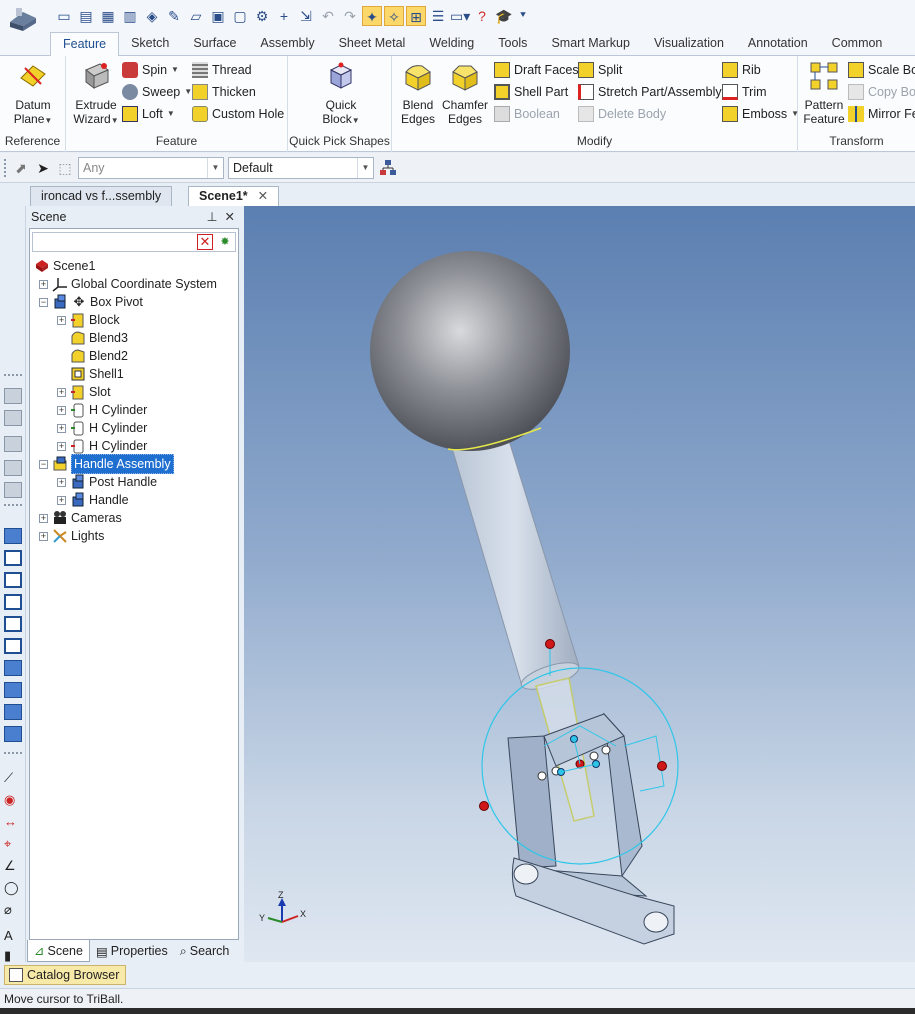 The width and height of the screenshot is (915, 1014). I want to click on tree-item-handle-assembly: − Handle Assembly, so click(106, 464).